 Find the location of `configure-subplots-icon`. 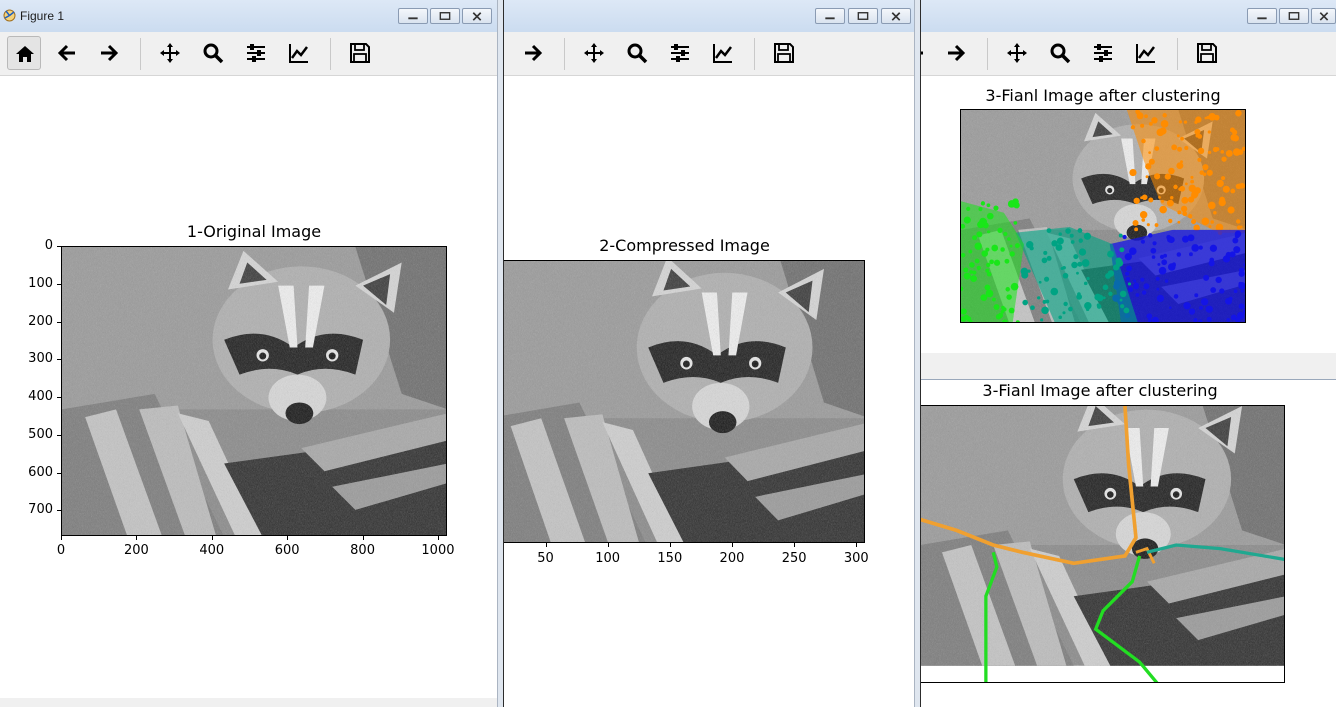

configure-subplots-icon is located at coordinates (680, 53).